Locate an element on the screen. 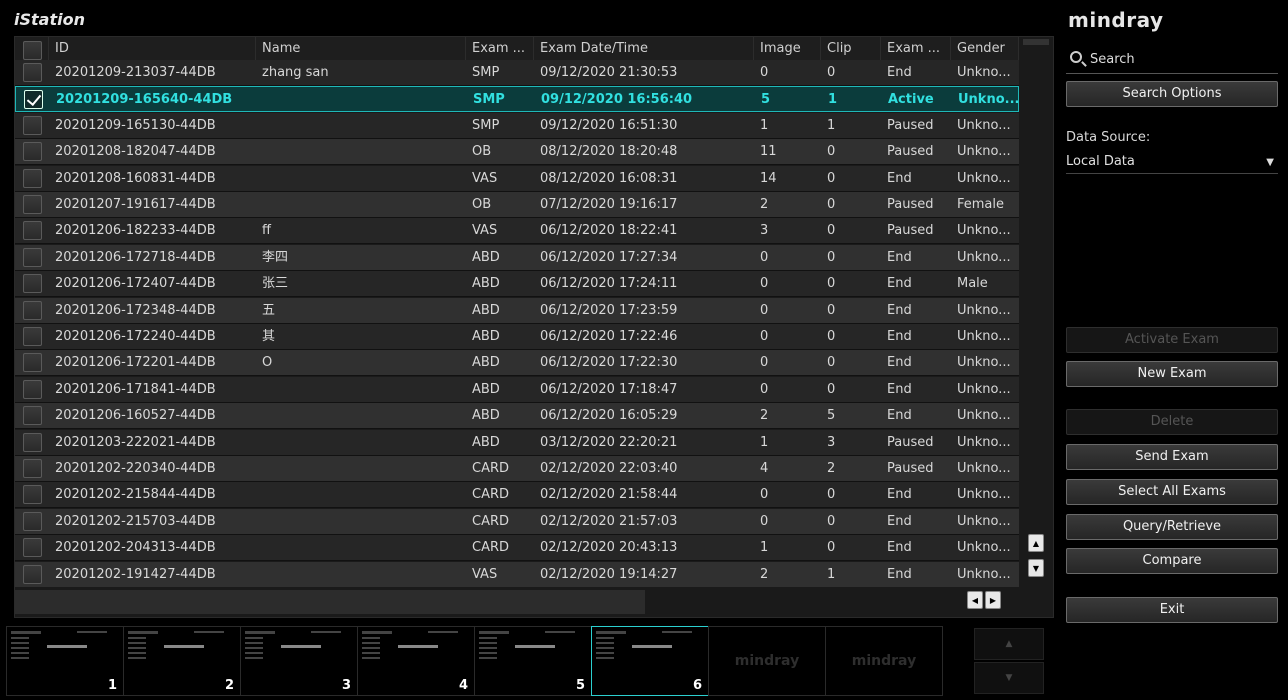  cell-image: 14 is located at coordinates (768, 178).